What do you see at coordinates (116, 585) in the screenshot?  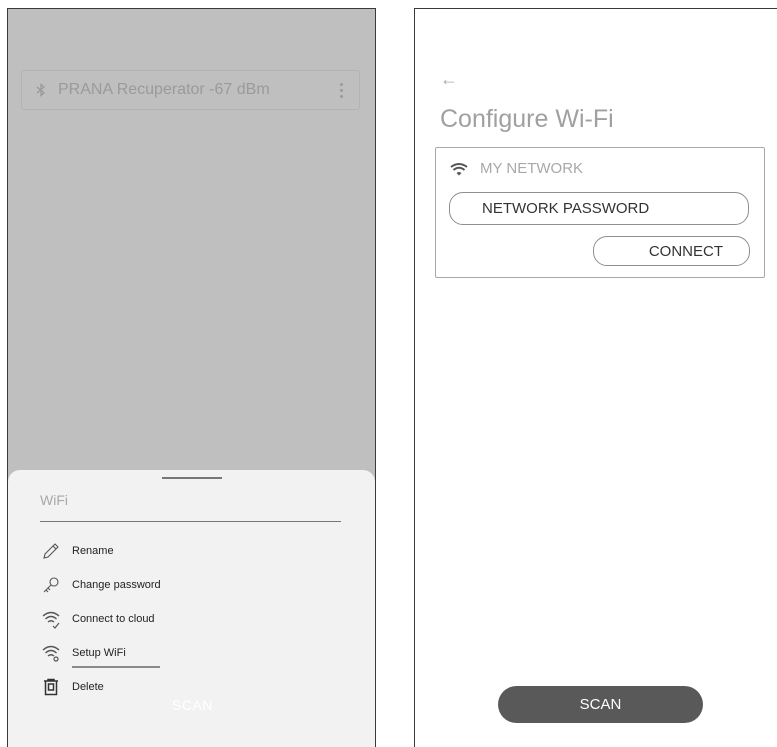 I see `menu-item-label: Change password` at bounding box center [116, 585].